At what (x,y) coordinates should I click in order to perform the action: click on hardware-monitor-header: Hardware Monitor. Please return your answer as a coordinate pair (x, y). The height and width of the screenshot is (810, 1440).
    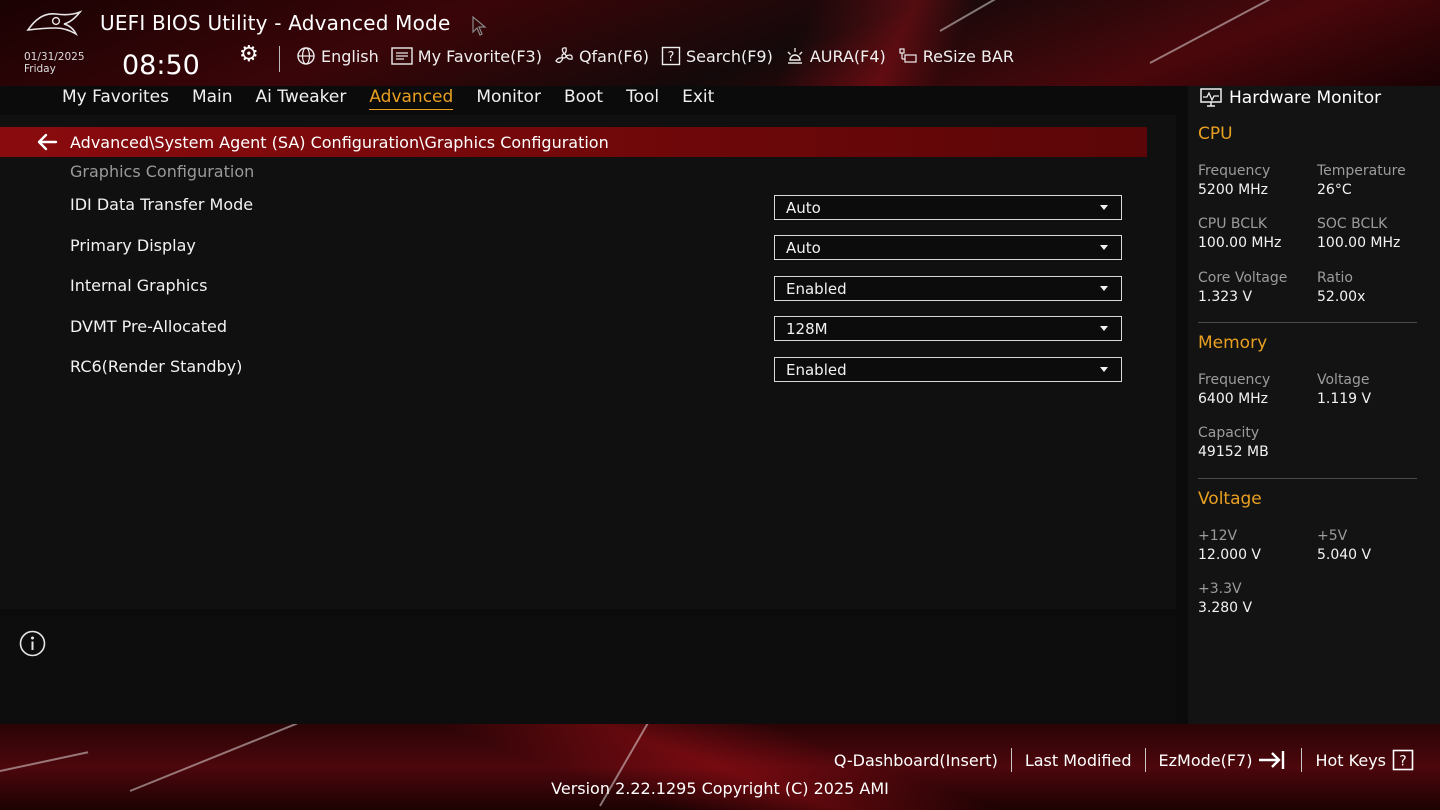
    Looking at the image, I should click on (1290, 98).